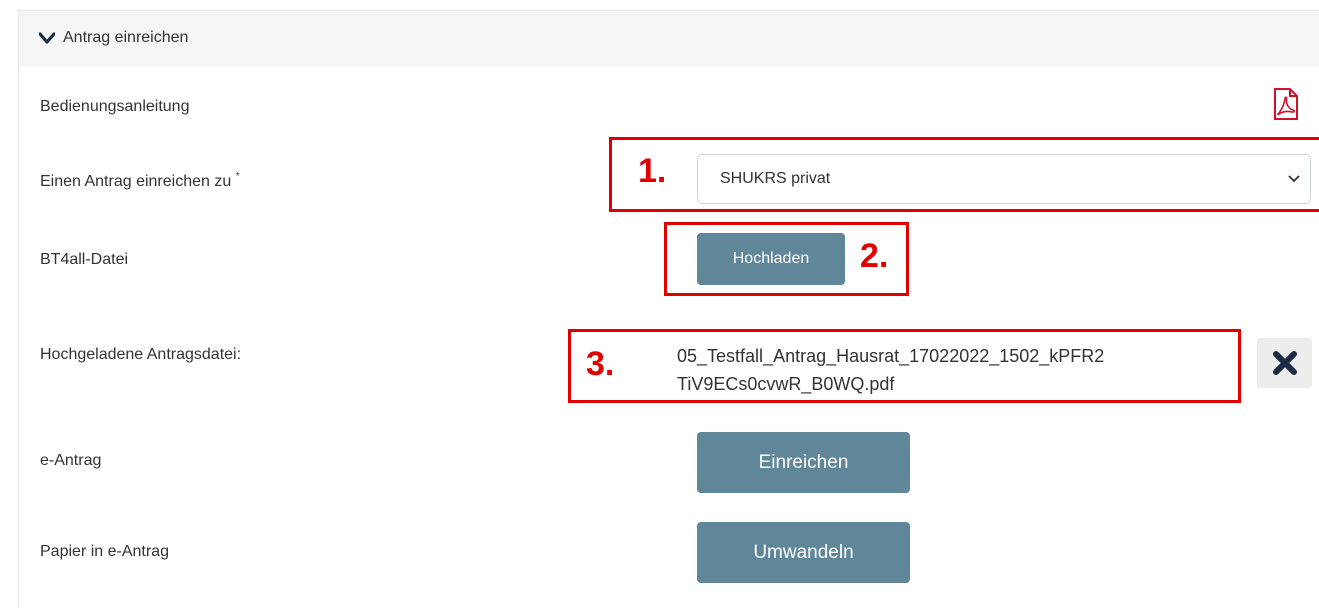 This screenshot has width=1319, height=608. What do you see at coordinates (84, 259) in the screenshot?
I see `file-label: BT4all-Datei` at bounding box center [84, 259].